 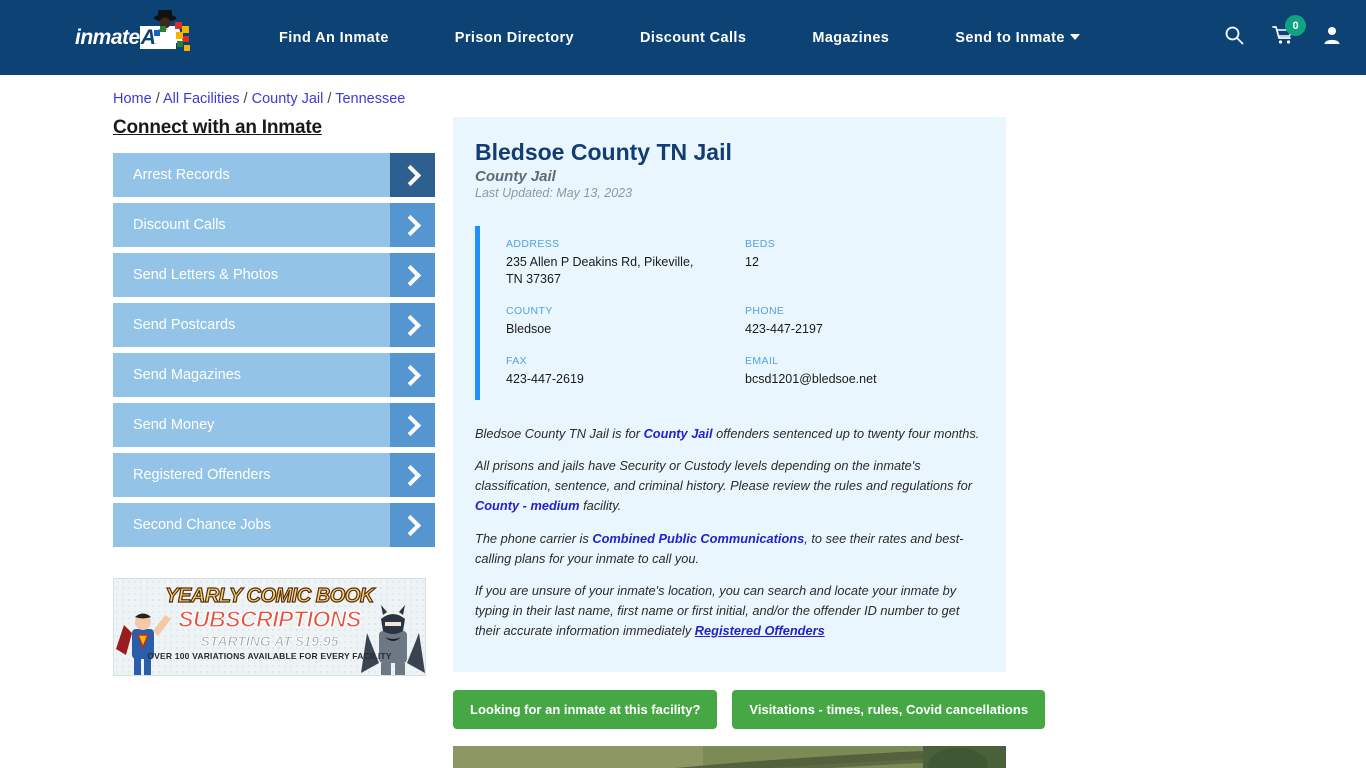 I want to click on sidebar-title: Connect with an Inmate, so click(x=217, y=127).